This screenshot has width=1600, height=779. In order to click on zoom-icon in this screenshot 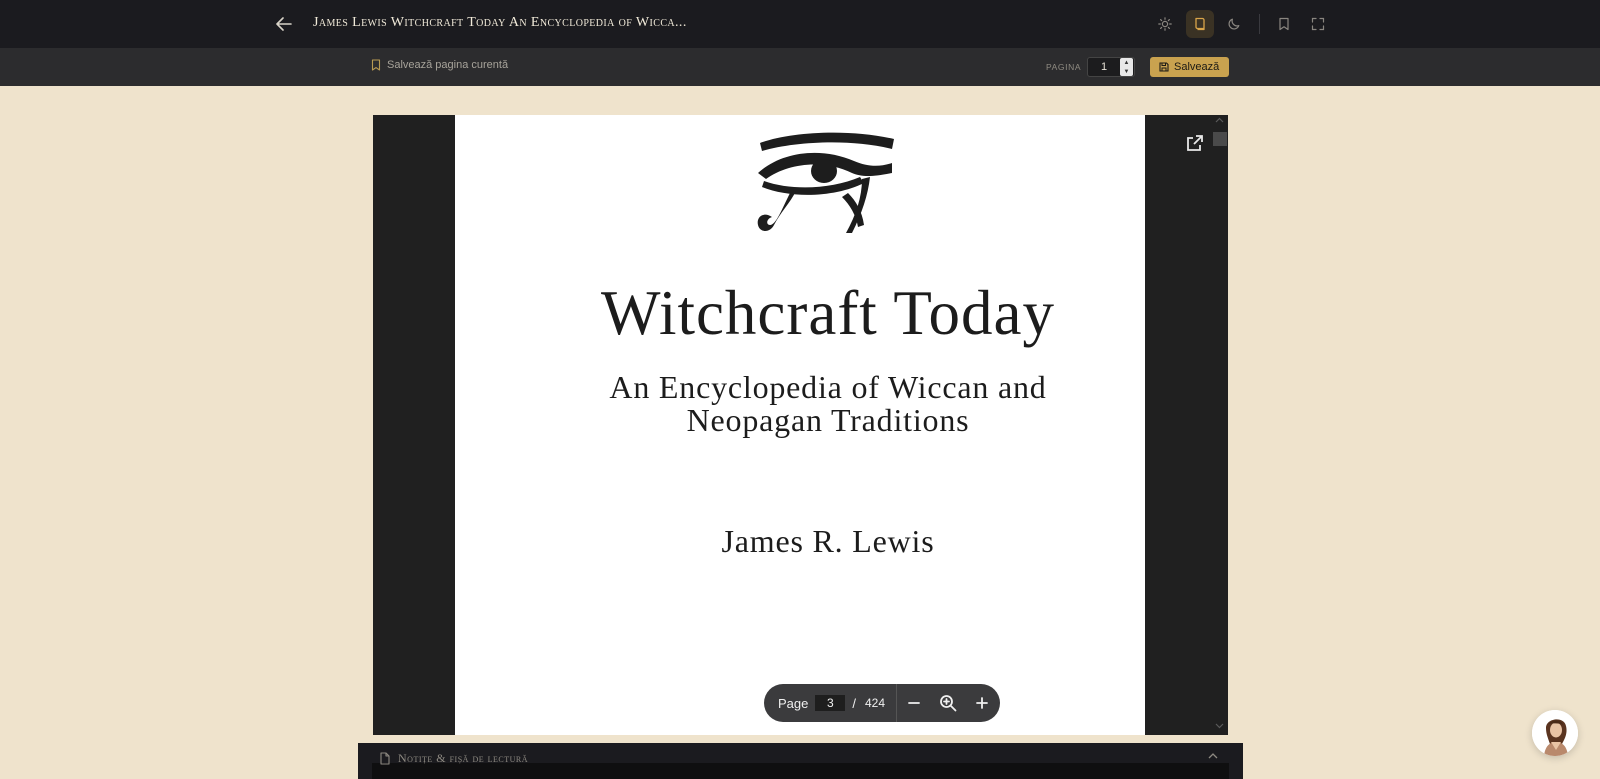, I will do `click(948, 703)`.